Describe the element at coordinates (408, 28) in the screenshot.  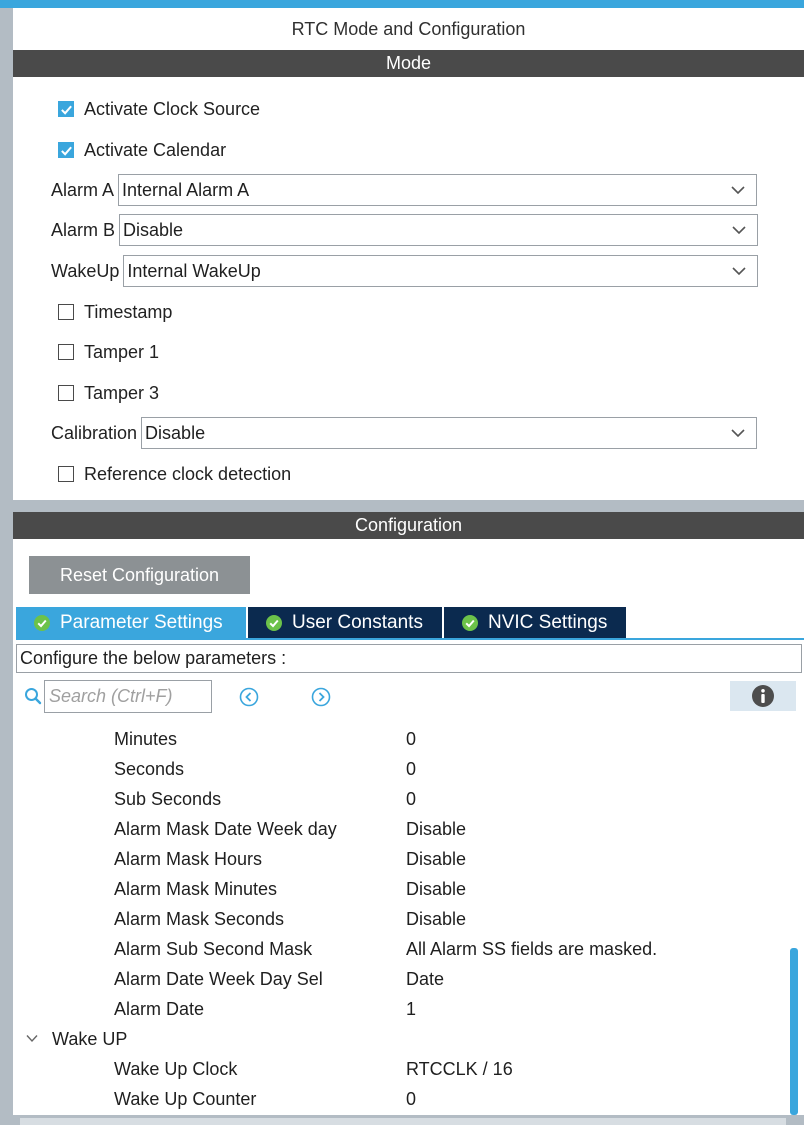
I see `panel-title: RTC Mode and Configuration` at that location.